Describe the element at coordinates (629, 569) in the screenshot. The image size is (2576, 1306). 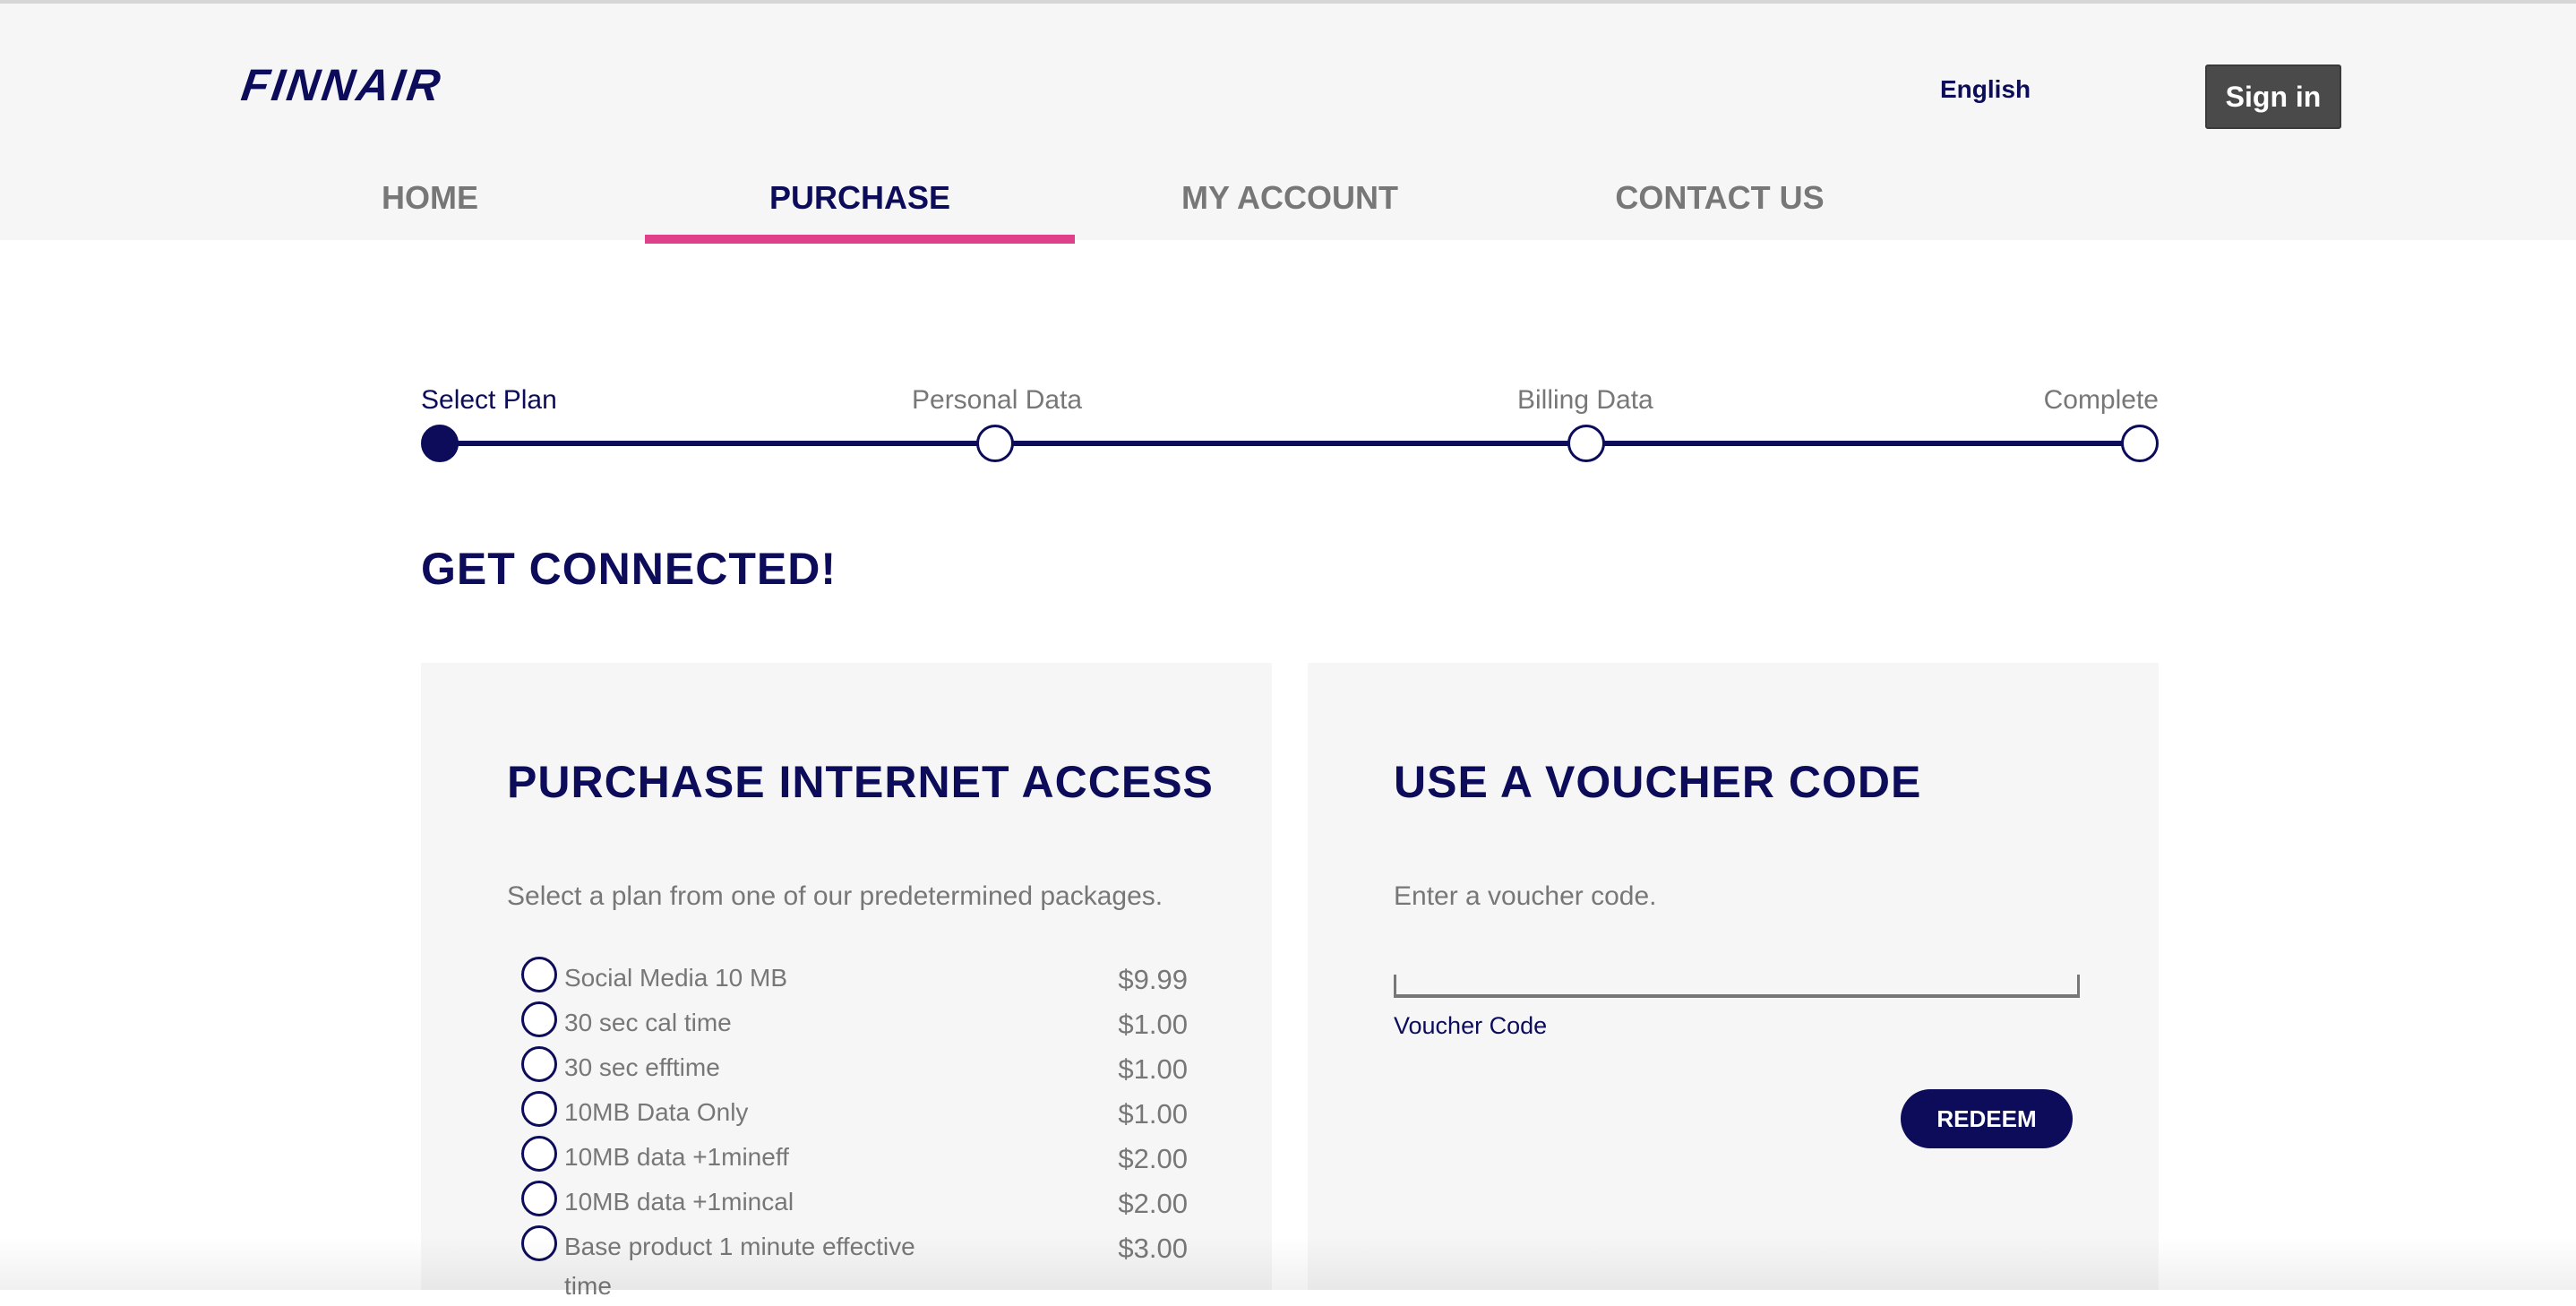
I see `page-title: GET CONNECTED!` at that location.